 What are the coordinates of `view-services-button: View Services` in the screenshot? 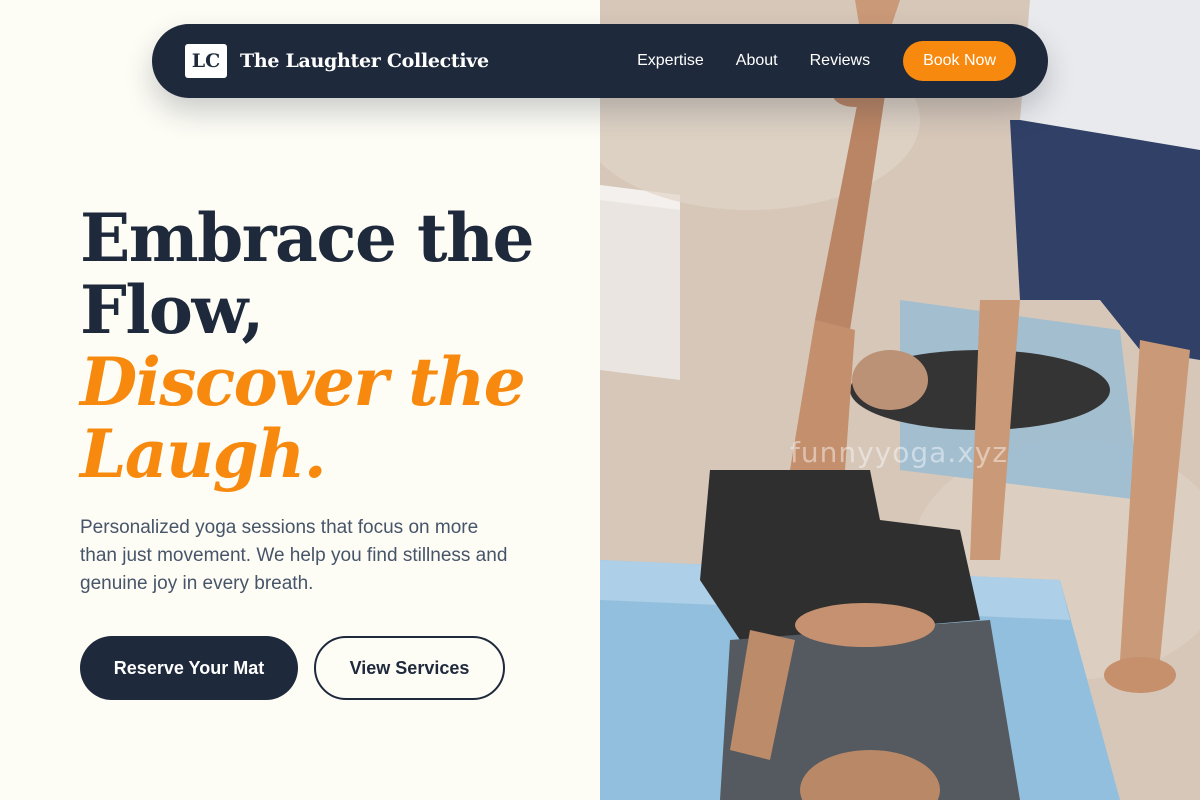 It's located at (409, 668).